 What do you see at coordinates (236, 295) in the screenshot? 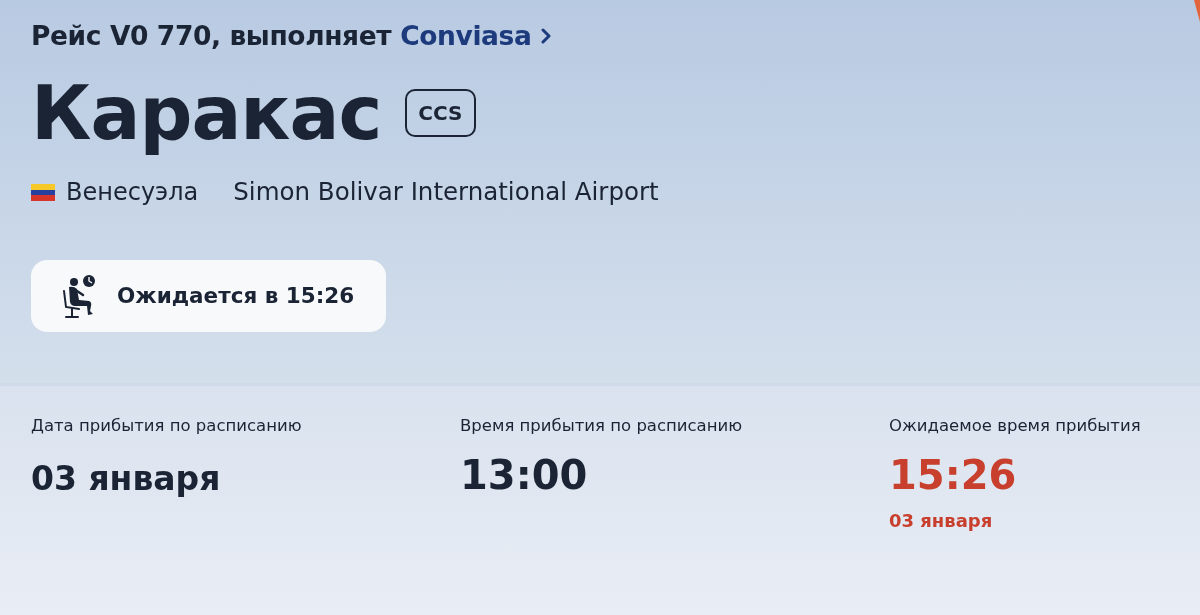
I see `status-text: Ожидается в 15:26` at bounding box center [236, 295].